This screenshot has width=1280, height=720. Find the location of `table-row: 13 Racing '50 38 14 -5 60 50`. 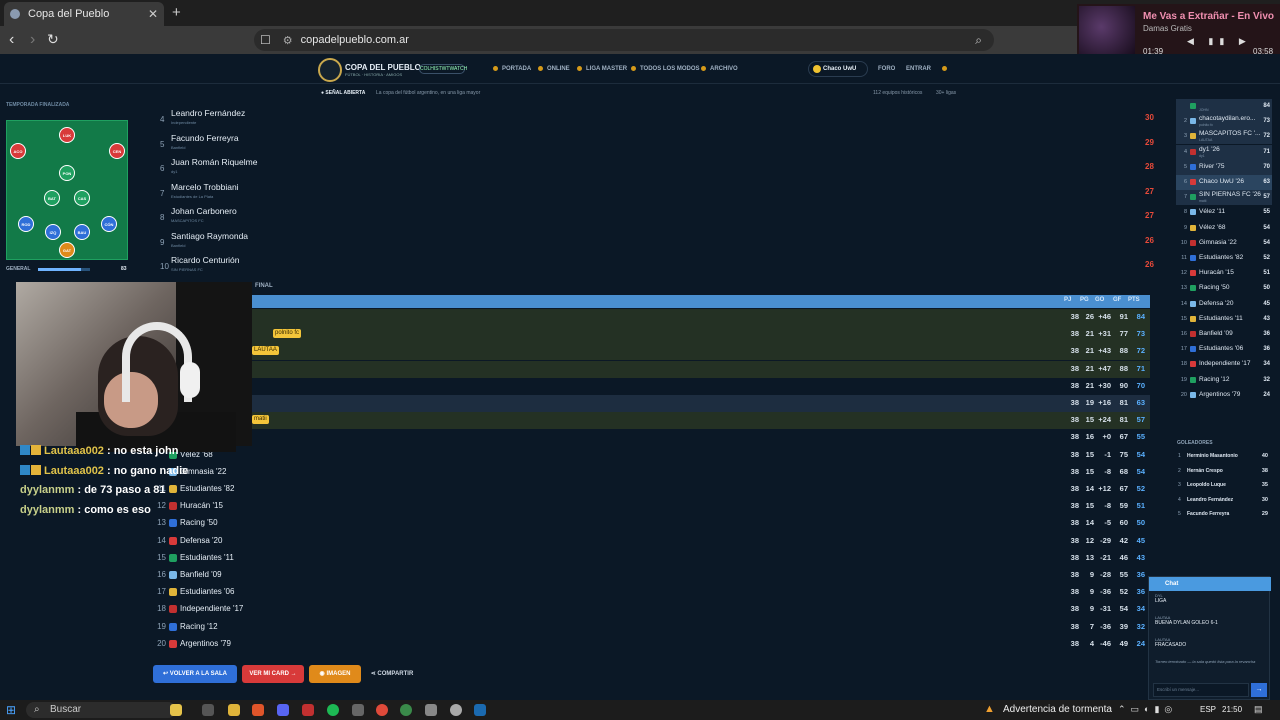

table-row: 13 Racing '50 38 14 -5 60 50 is located at coordinates (653, 523).